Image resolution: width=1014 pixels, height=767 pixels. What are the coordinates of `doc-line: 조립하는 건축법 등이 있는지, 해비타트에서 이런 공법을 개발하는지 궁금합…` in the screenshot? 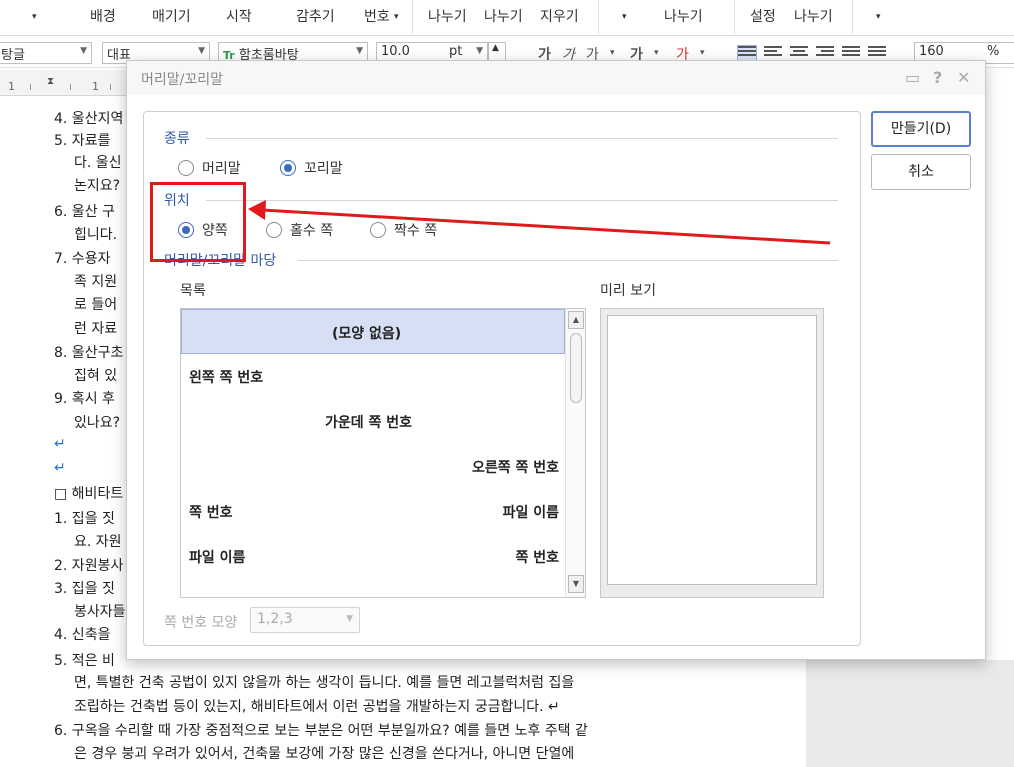 It's located at (317, 707).